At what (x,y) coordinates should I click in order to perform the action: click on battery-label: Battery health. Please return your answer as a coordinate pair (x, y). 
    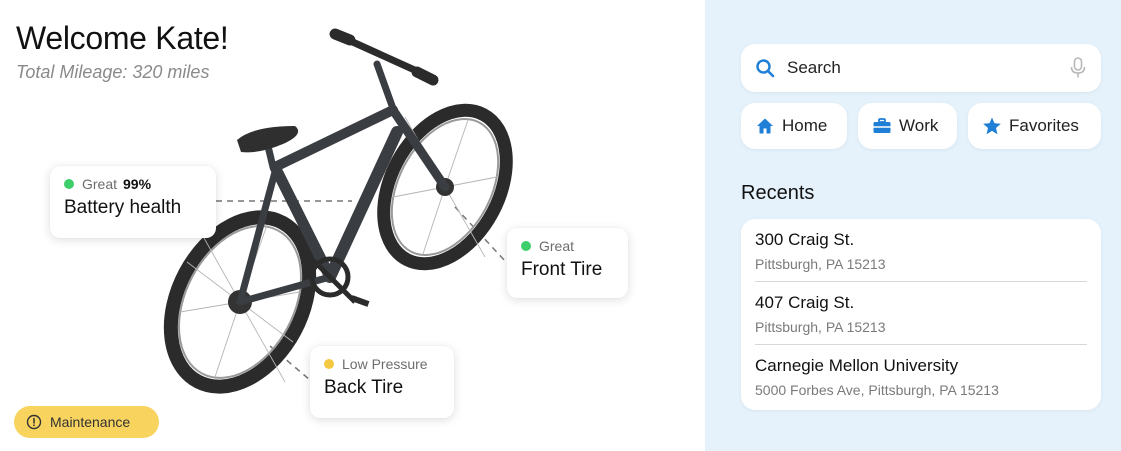
    Looking at the image, I should click on (123, 207).